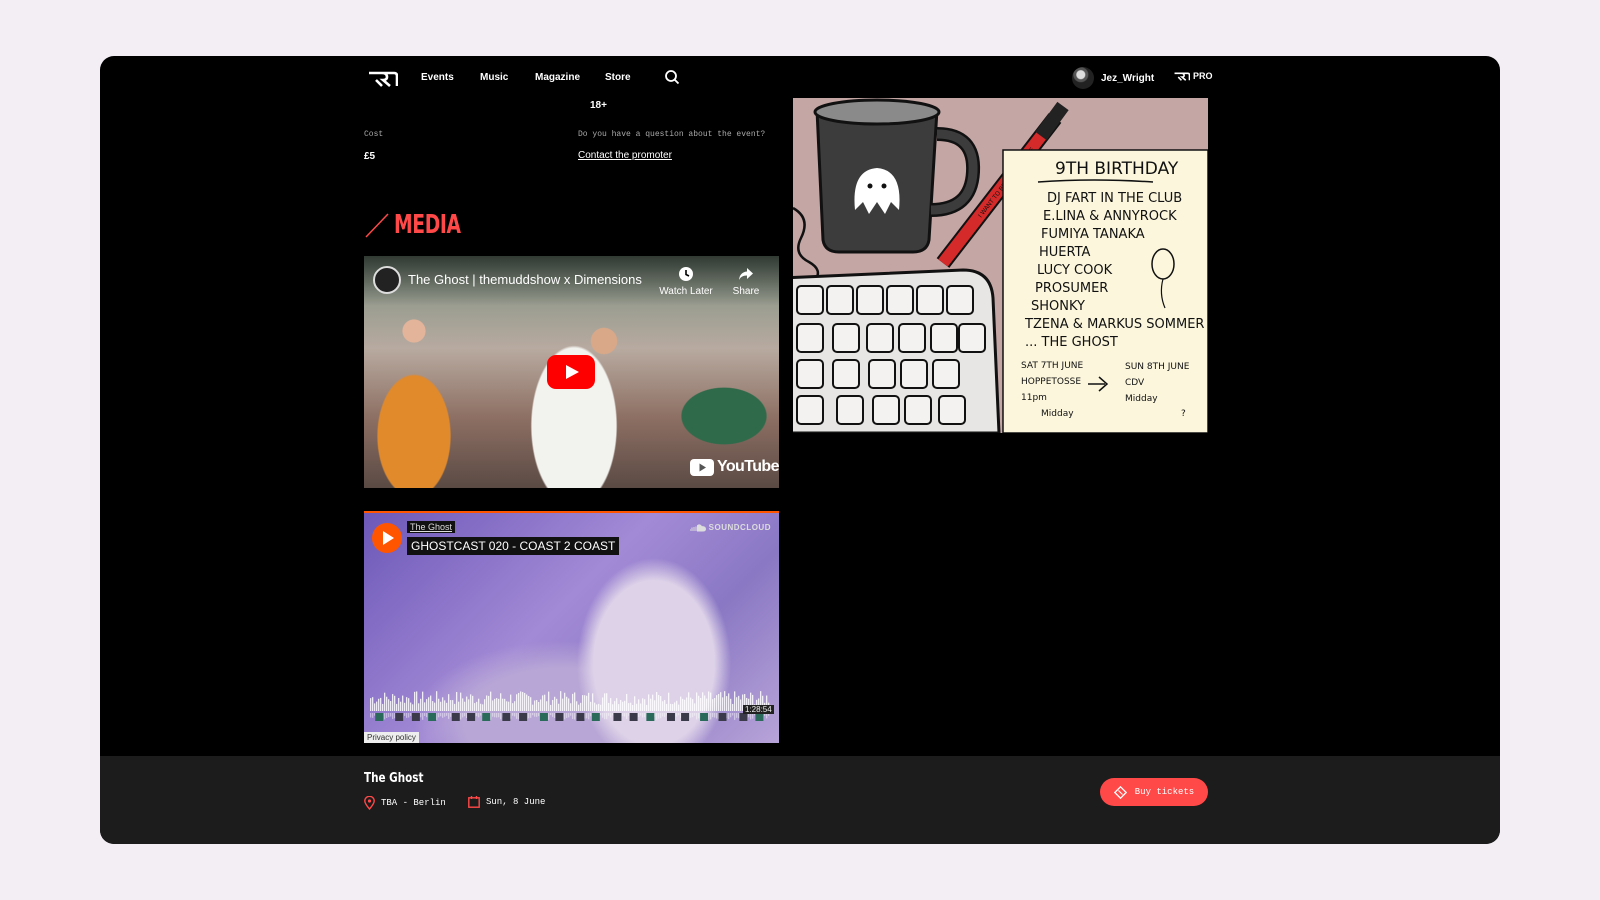  Describe the element at coordinates (506, 802) in the screenshot. I see `footer-date: Sun, 8 June` at that location.